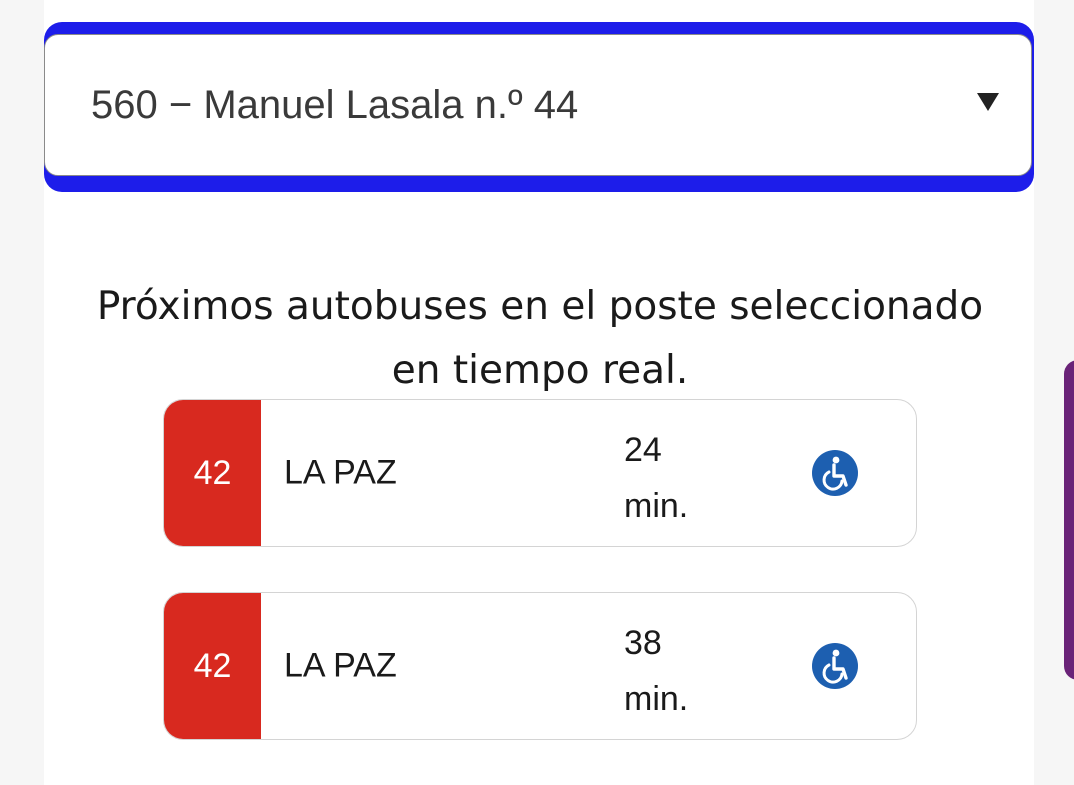 The width and height of the screenshot is (1074, 785). Describe the element at coordinates (656, 671) in the screenshot. I see `arrival-time: 38 min.` at that location.